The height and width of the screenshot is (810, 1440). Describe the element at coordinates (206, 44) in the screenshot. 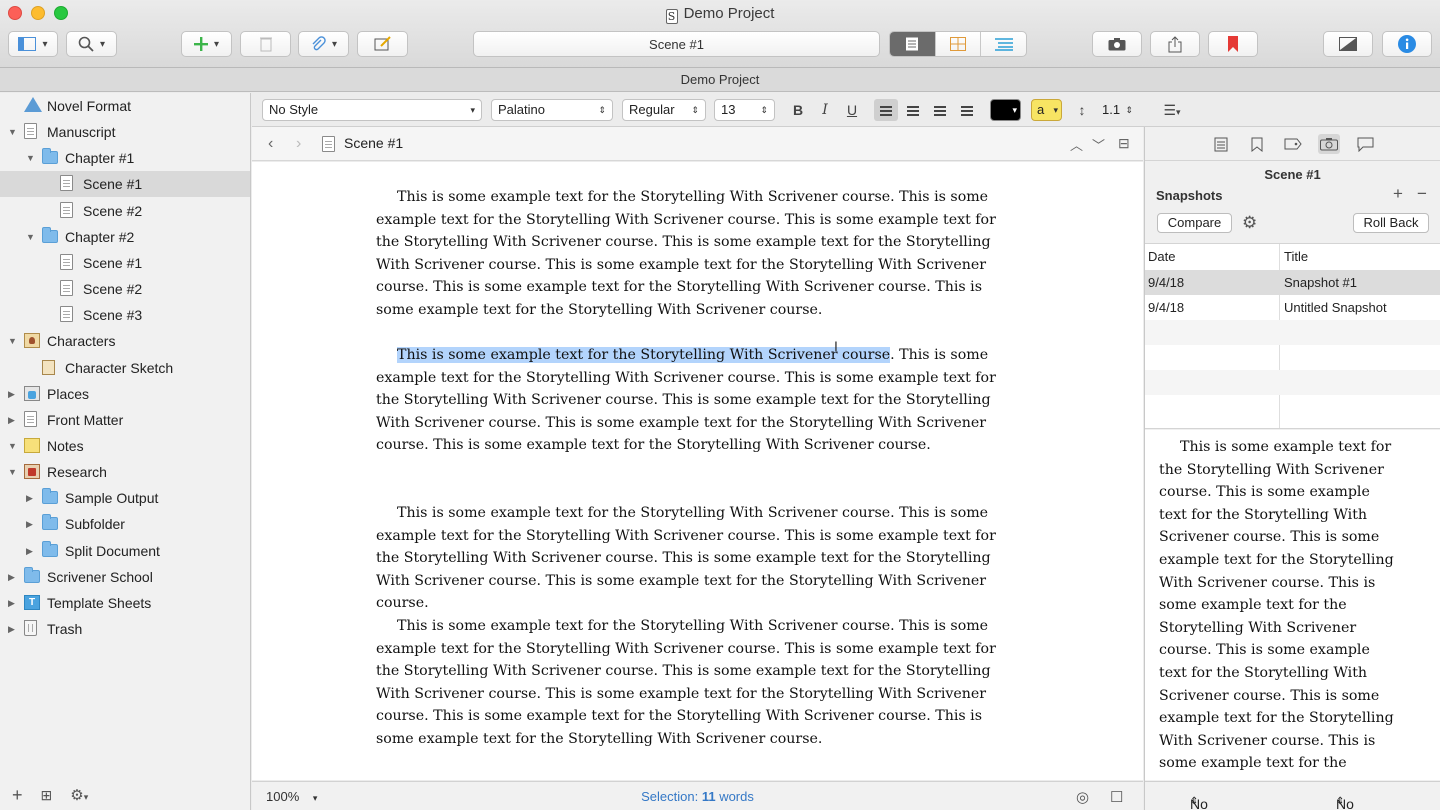

I see `add-item-button: ▾` at that location.